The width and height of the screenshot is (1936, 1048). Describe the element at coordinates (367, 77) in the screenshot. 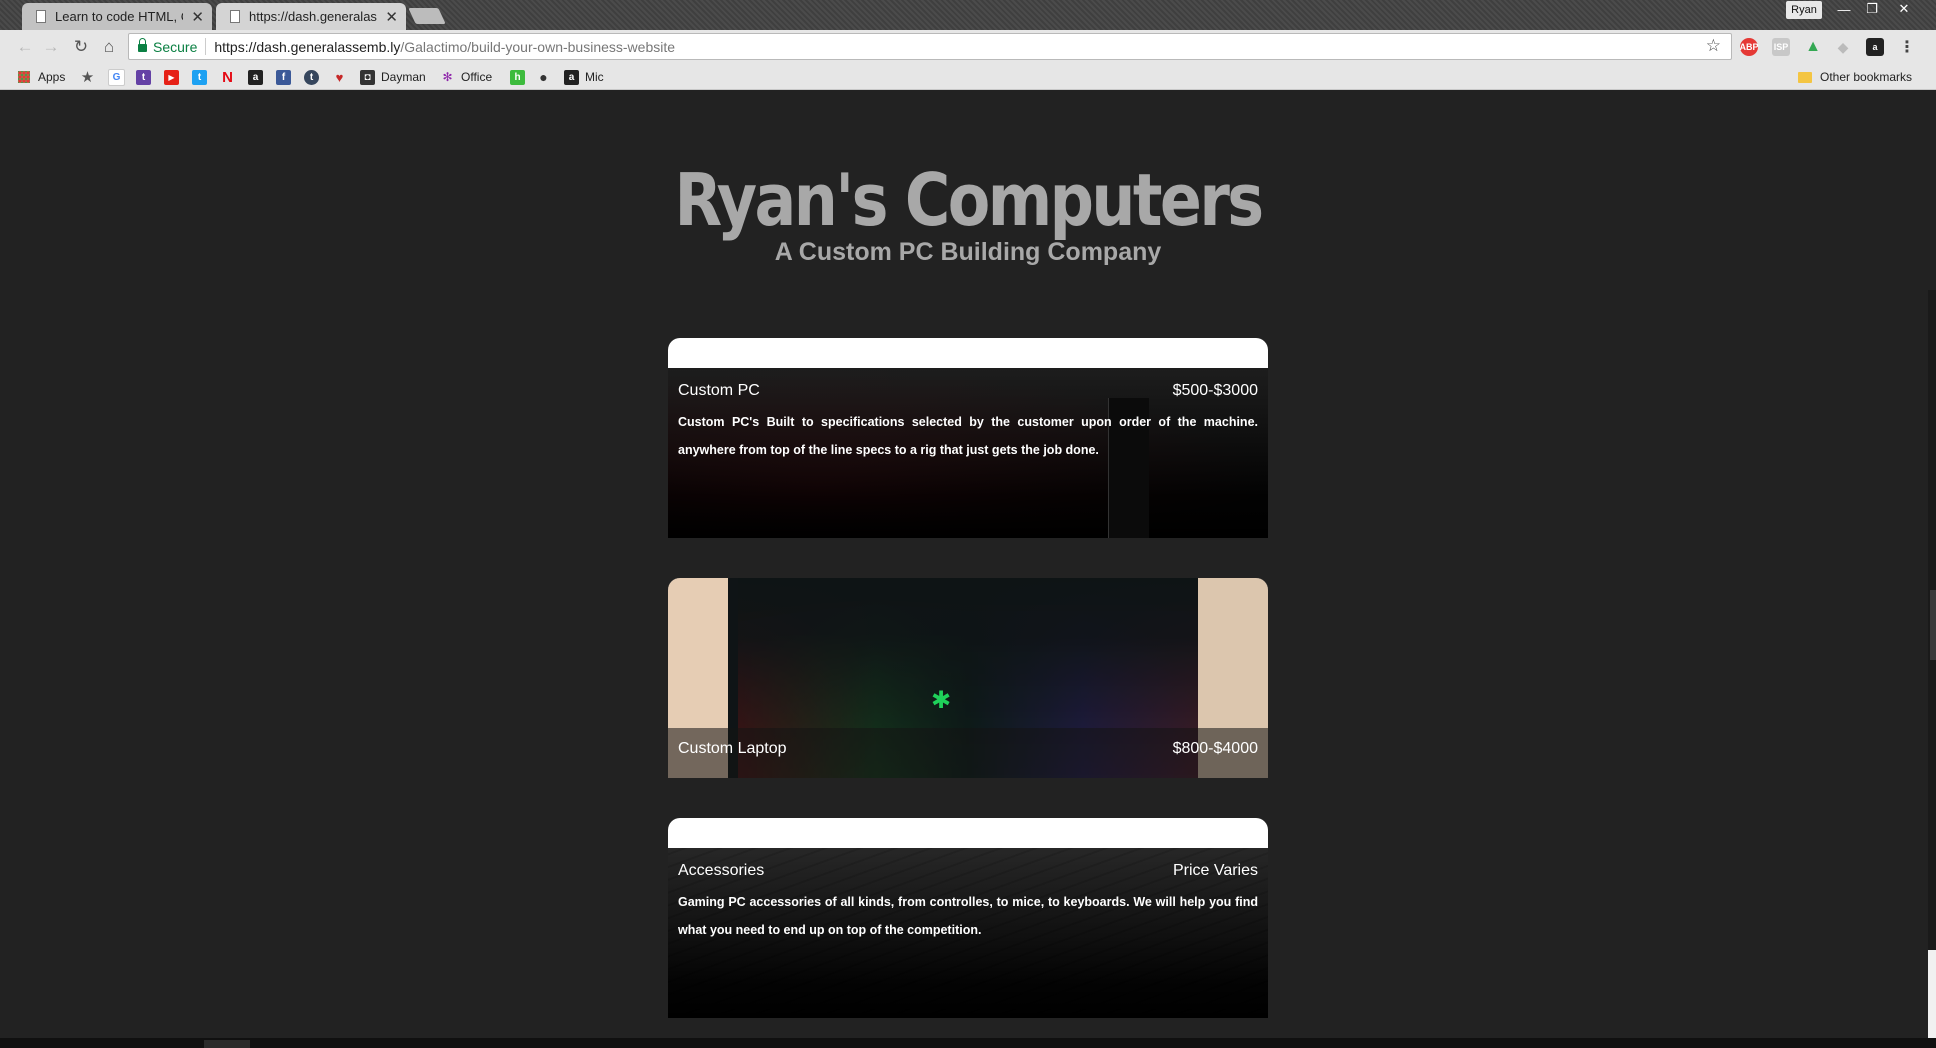

I see `dayman-icon: ◘` at that location.